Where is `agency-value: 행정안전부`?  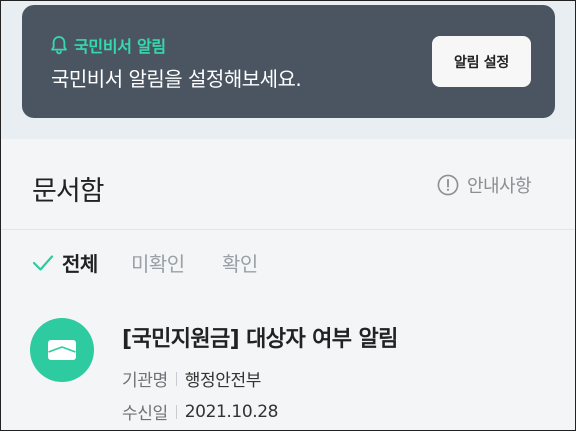
agency-value: 행정안전부 is located at coordinates (223, 381).